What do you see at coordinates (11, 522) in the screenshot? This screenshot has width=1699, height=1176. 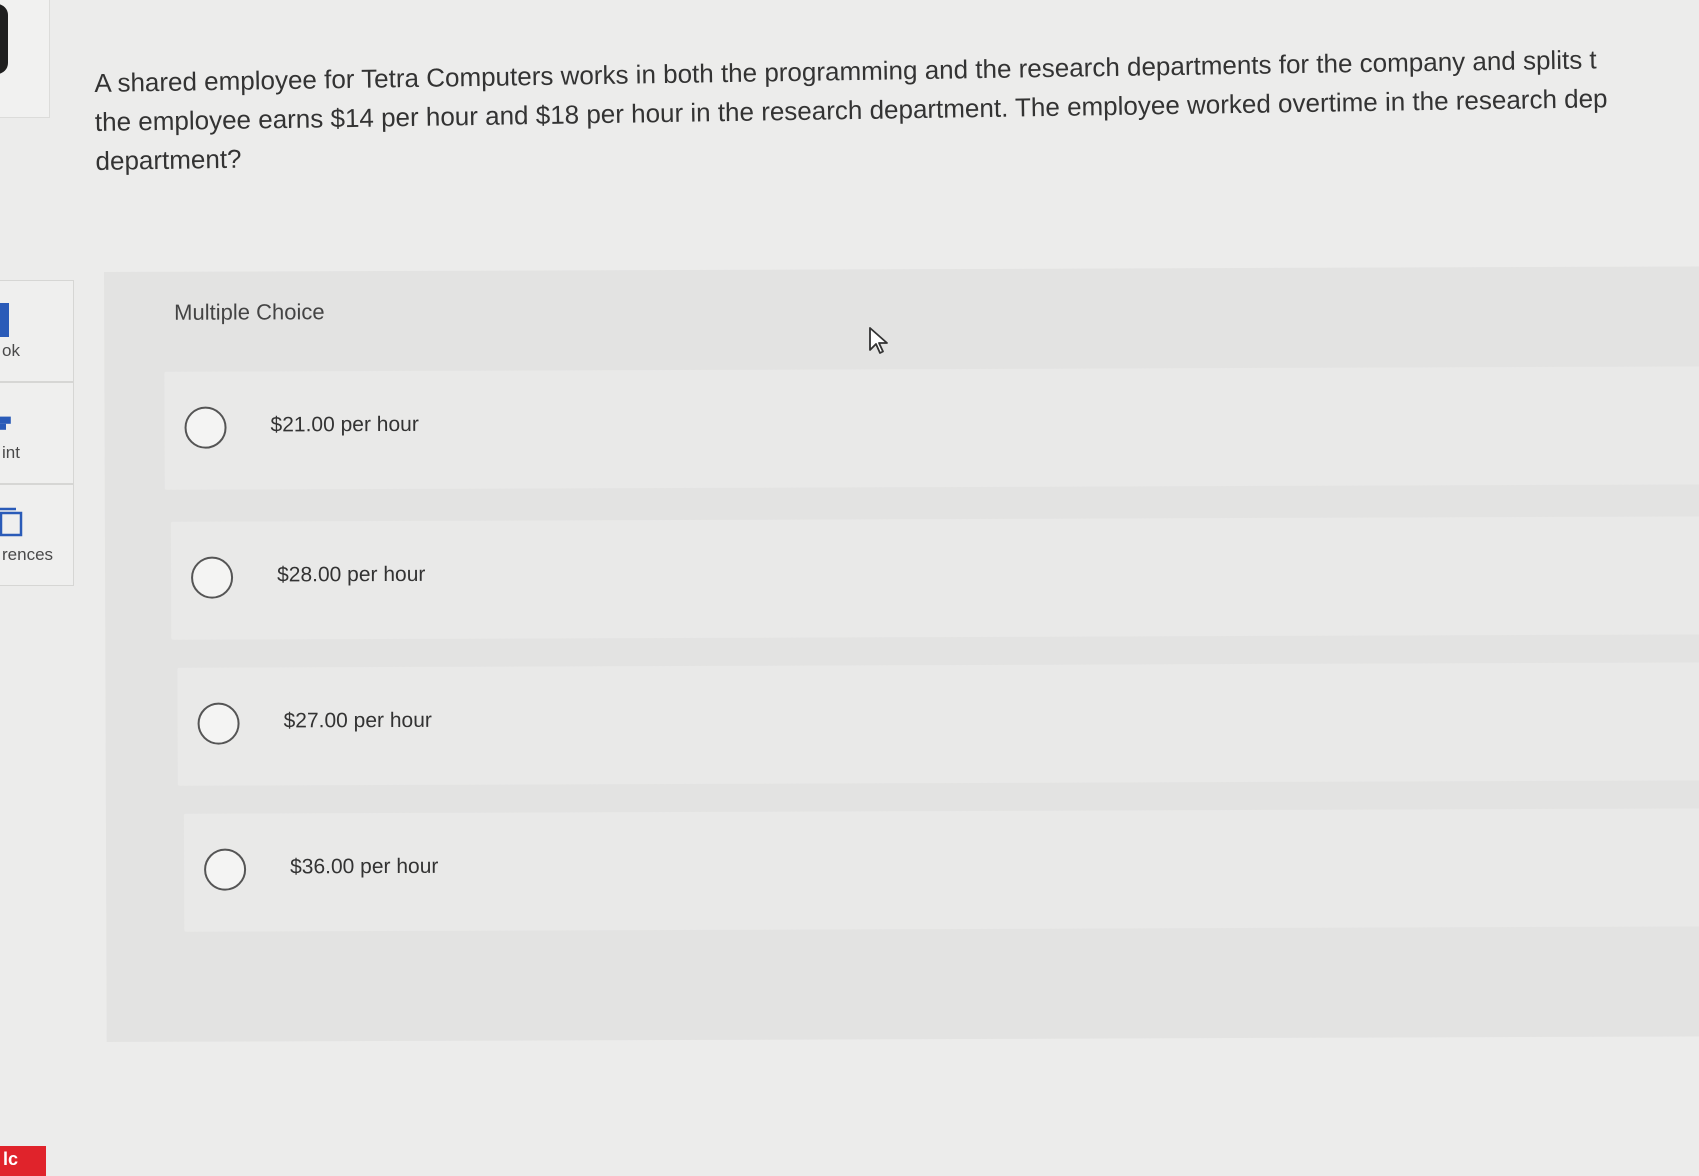 I see `references-icon` at bounding box center [11, 522].